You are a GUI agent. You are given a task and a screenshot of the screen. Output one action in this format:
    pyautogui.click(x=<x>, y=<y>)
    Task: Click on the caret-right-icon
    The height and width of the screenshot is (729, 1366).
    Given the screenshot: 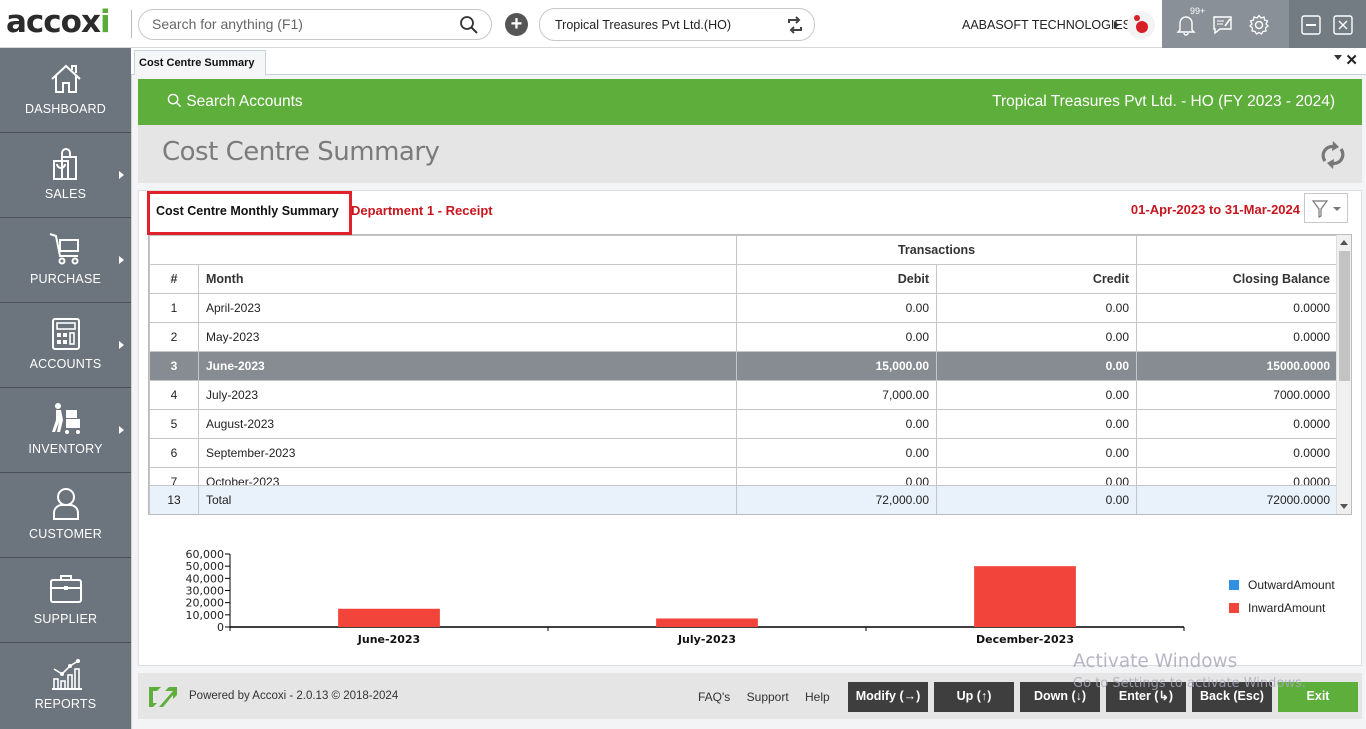 What is the action you would take?
    pyautogui.click(x=1116, y=25)
    